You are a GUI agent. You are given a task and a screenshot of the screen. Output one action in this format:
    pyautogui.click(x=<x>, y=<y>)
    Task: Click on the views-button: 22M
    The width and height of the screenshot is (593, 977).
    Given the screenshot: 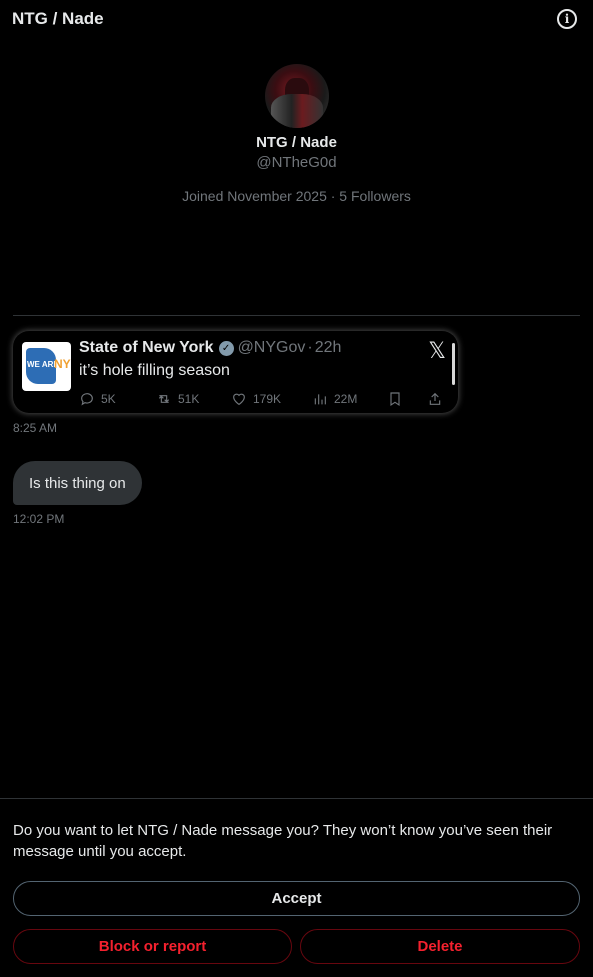 What is the action you would take?
    pyautogui.click(x=334, y=399)
    